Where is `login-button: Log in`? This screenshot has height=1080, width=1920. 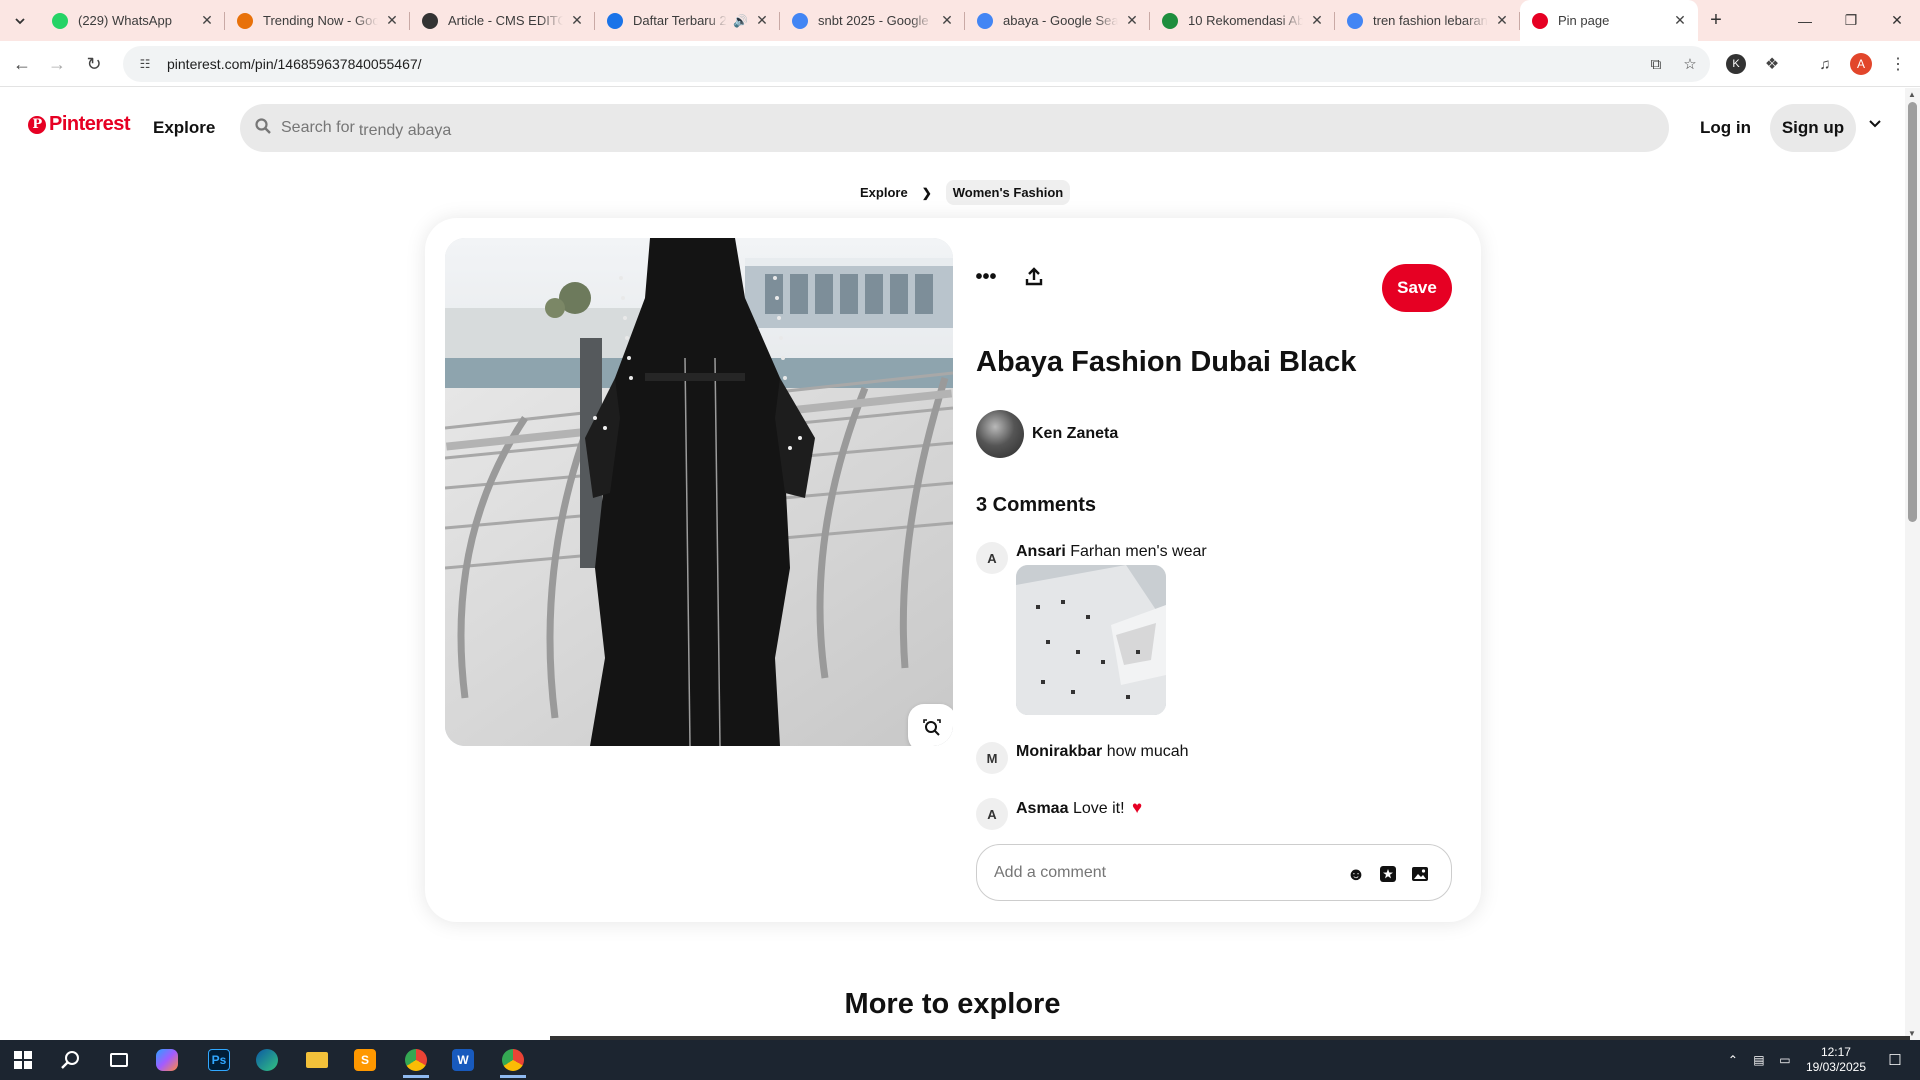 login-button: Log in is located at coordinates (1725, 128).